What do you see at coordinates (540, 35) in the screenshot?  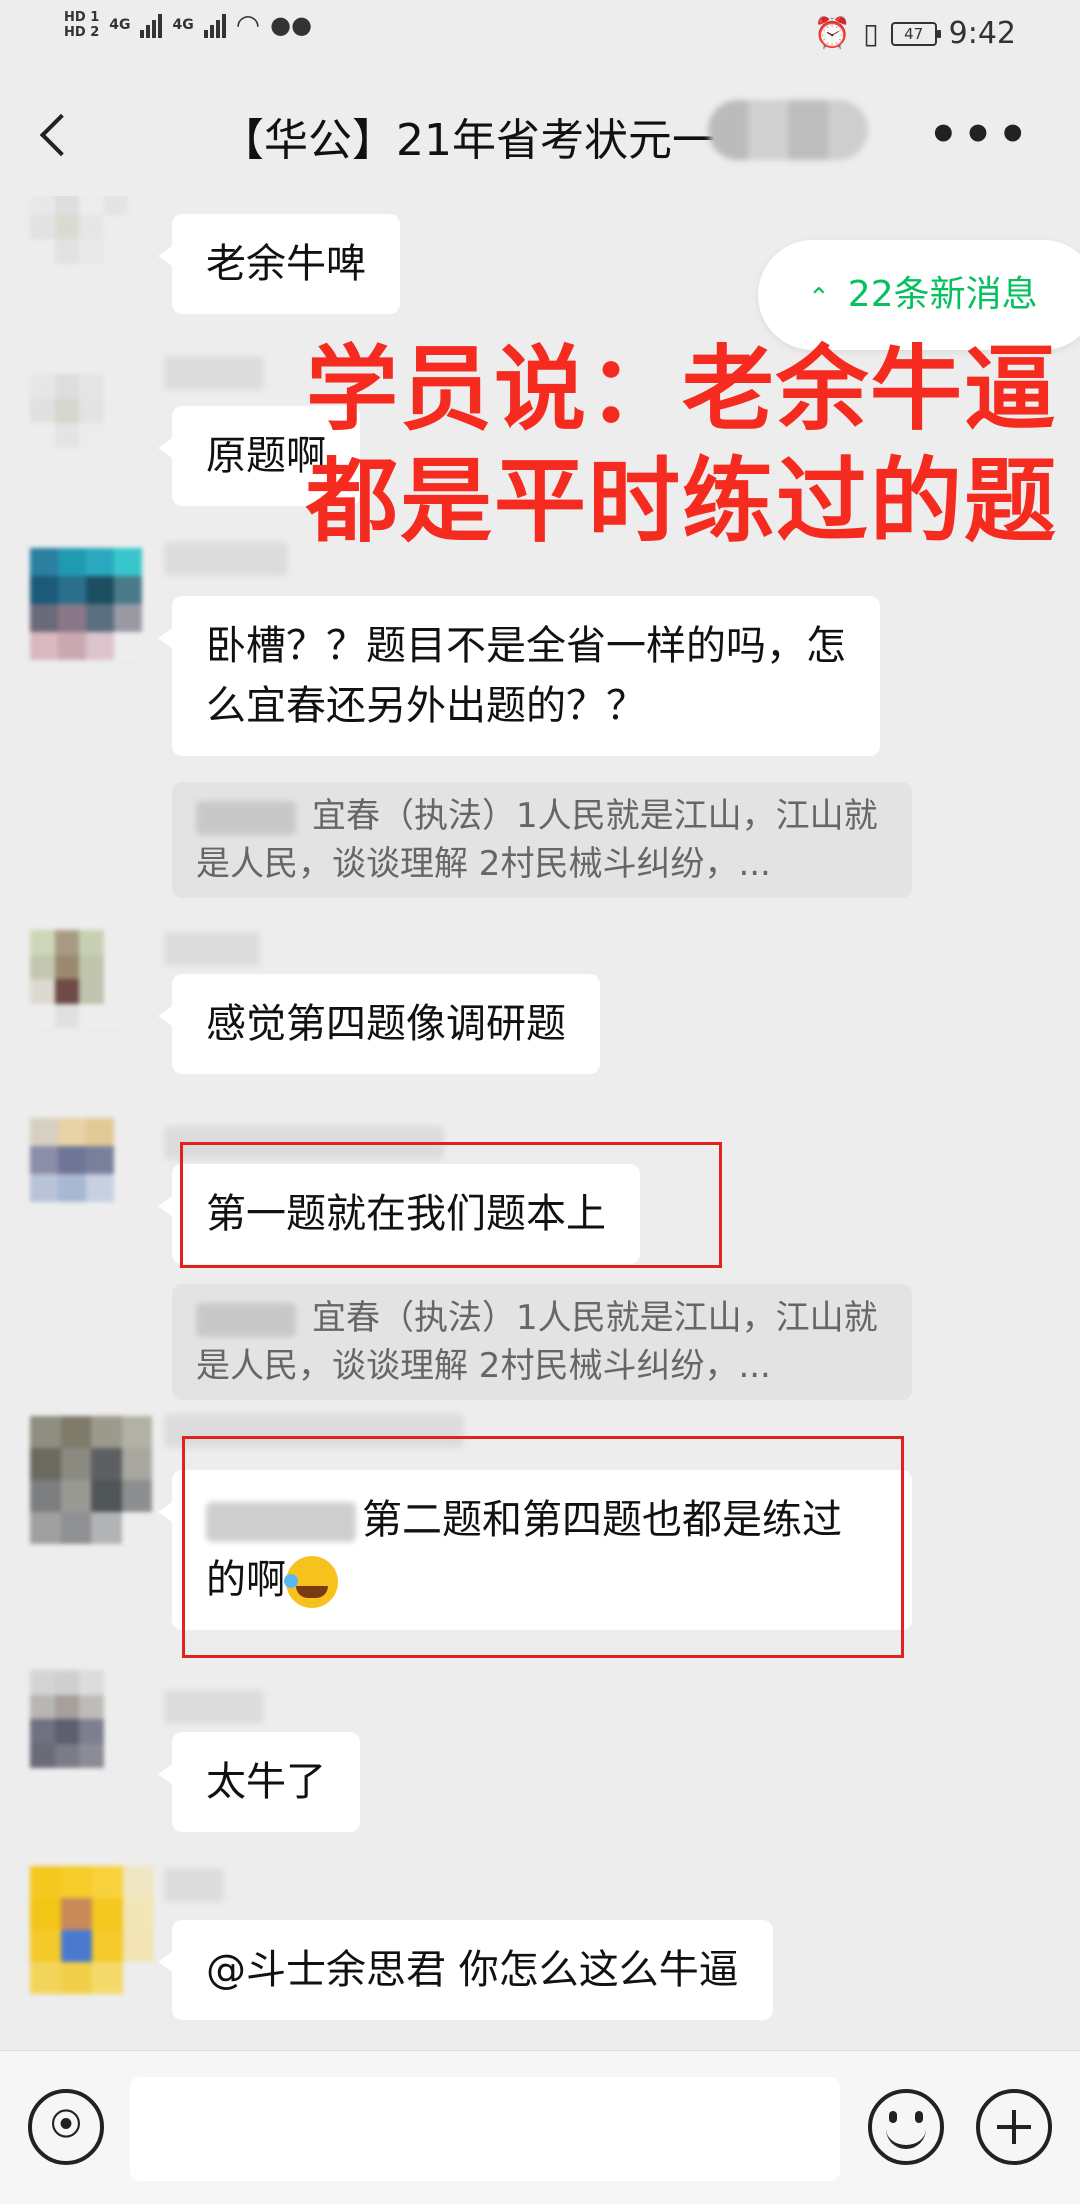 I see `status-bar: HD 1 HD 2 4G 4G ◠ ●● ⏰ ▯ 47 9:42` at bounding box center [540, 35].